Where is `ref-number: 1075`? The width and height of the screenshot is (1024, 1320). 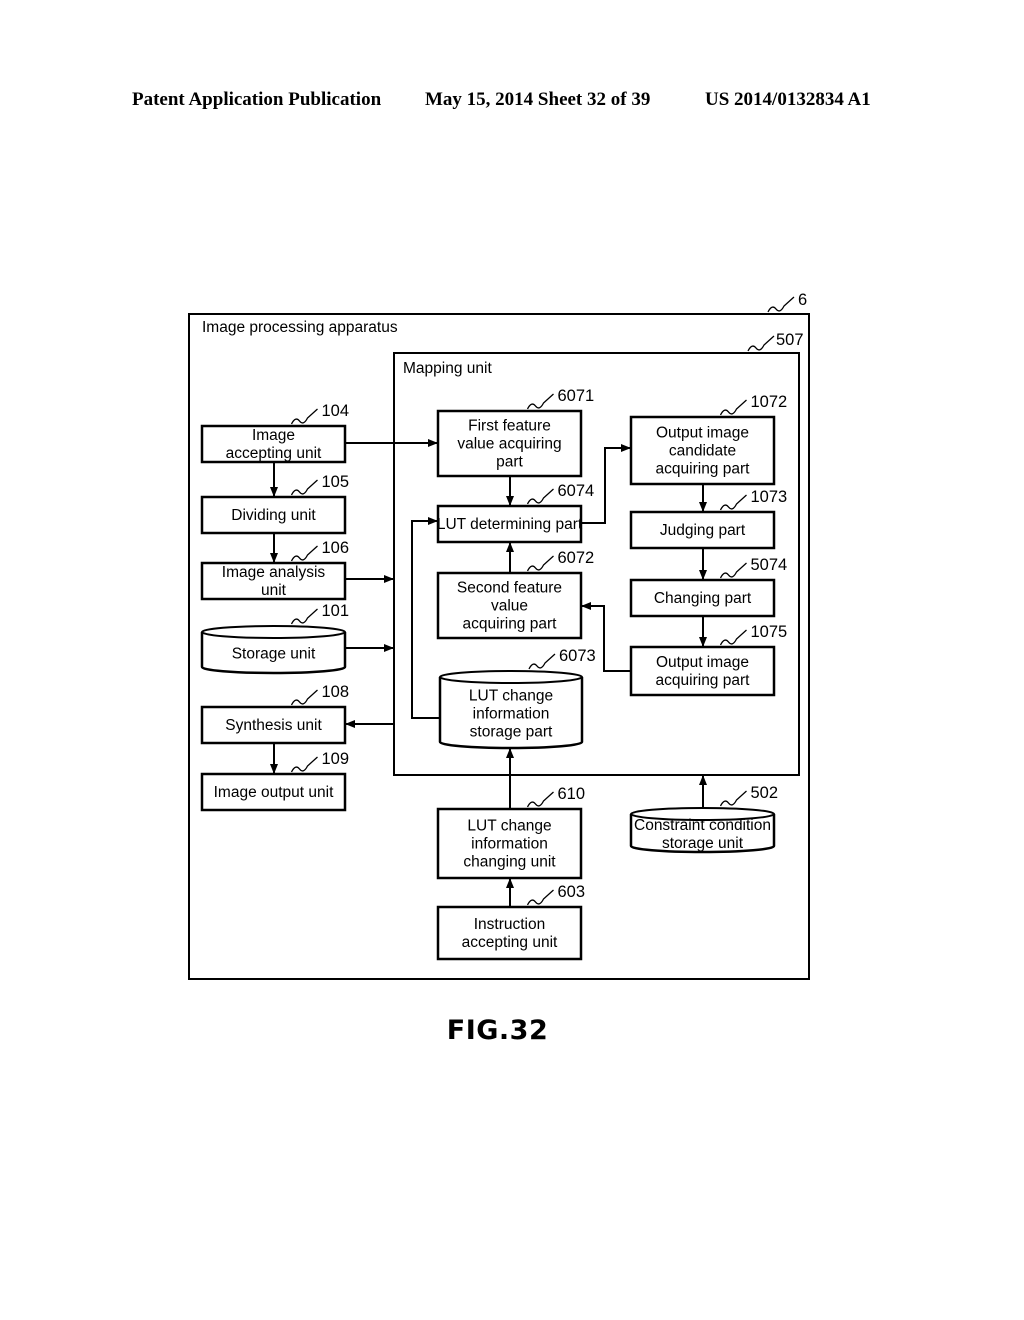 ref-number: 1075 is located at coordinates (769, 632).